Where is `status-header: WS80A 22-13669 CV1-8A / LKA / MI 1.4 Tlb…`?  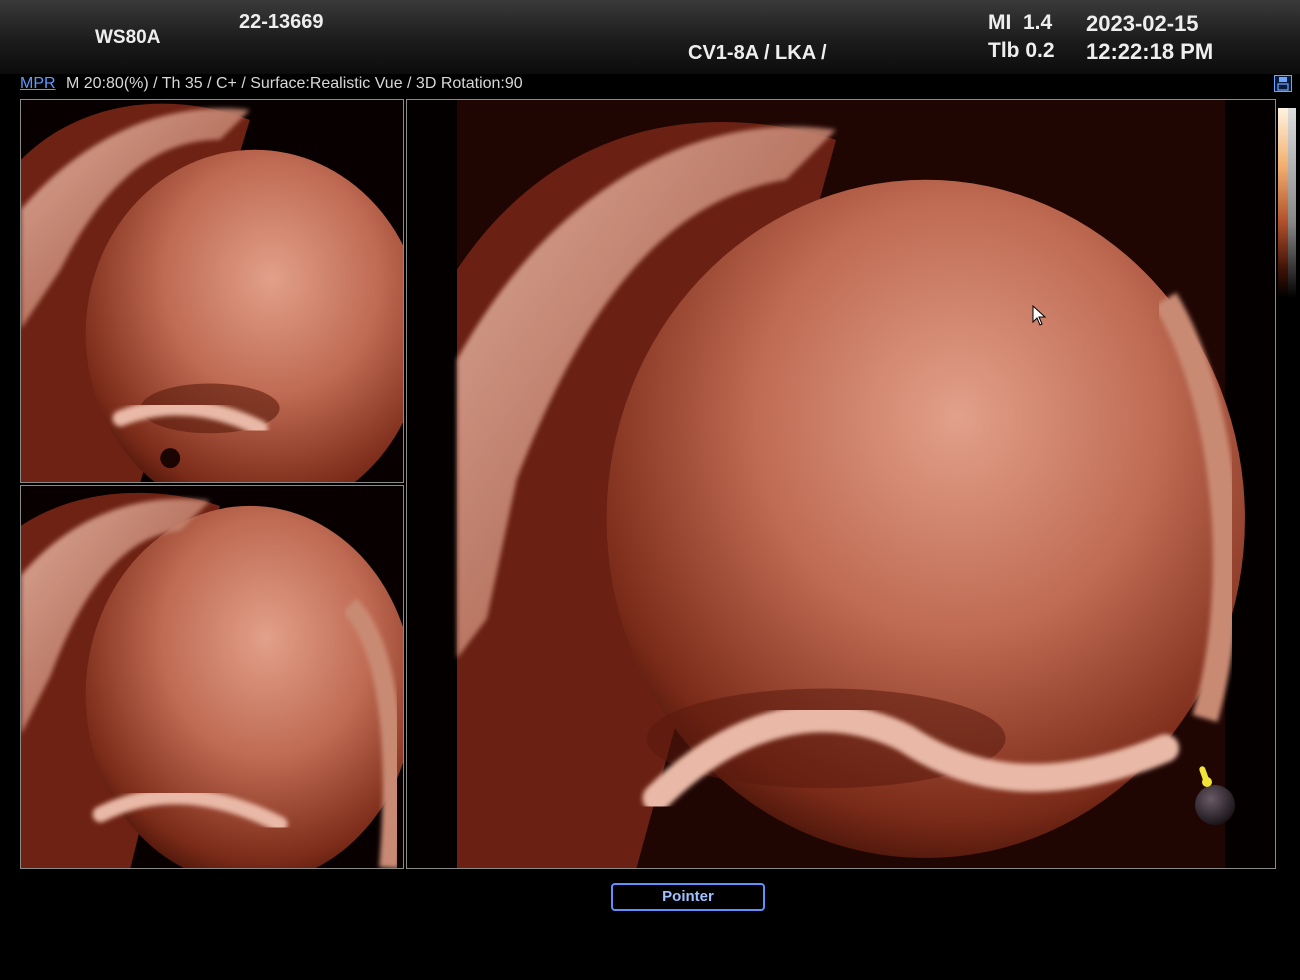
status-header: WS80A 22-13669 CV1-8A / LKA / MI 1.4 Tlb… is located at coordinates (650, 37).